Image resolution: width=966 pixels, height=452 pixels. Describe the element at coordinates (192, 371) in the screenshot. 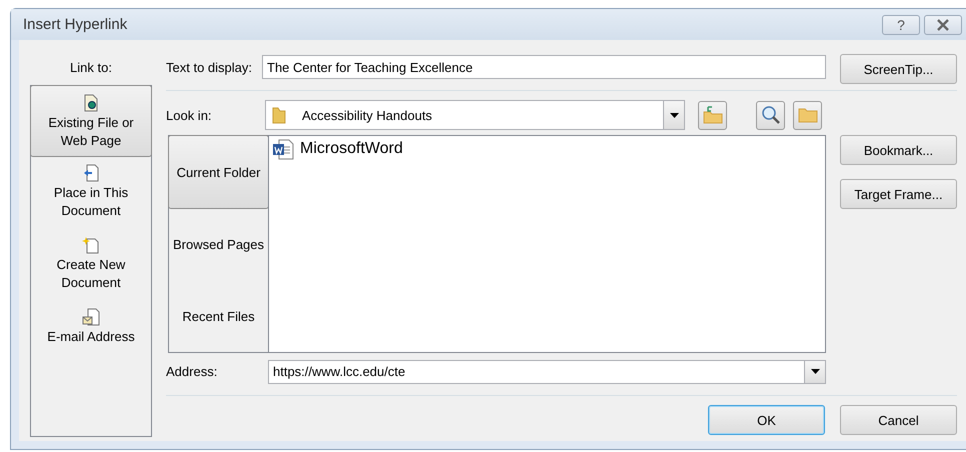

I see `address-label: Address:` at that location.